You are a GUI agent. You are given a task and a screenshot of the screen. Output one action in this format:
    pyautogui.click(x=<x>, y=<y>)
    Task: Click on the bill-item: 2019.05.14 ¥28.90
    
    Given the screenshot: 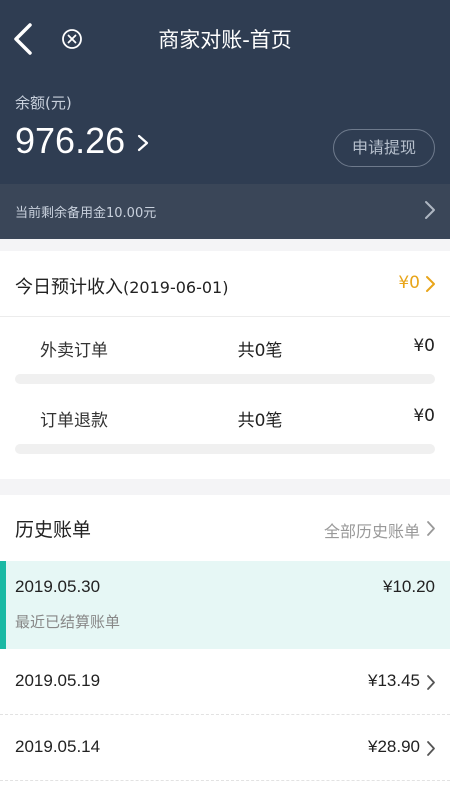 What is the action you would take?
    pyautogui.click(x=225, y=747)
    